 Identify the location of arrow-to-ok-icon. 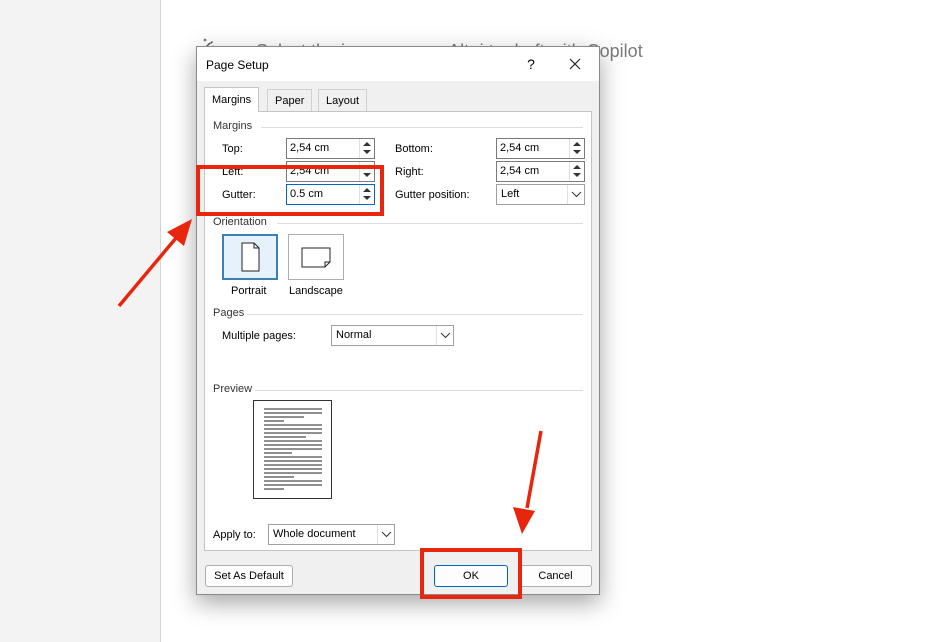
(528, 482).